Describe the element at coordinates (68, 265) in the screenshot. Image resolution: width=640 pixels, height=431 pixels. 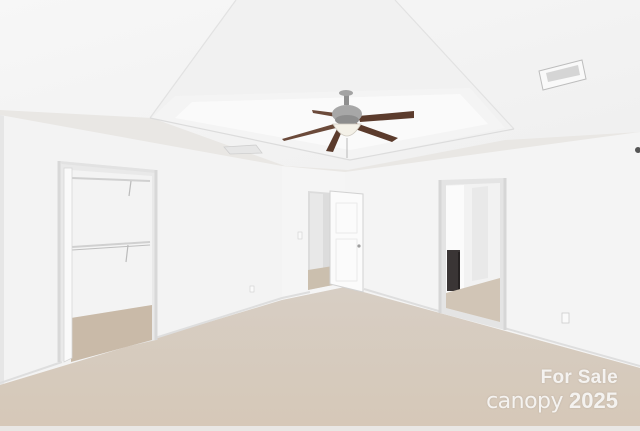
I see `closet-door` at that location.